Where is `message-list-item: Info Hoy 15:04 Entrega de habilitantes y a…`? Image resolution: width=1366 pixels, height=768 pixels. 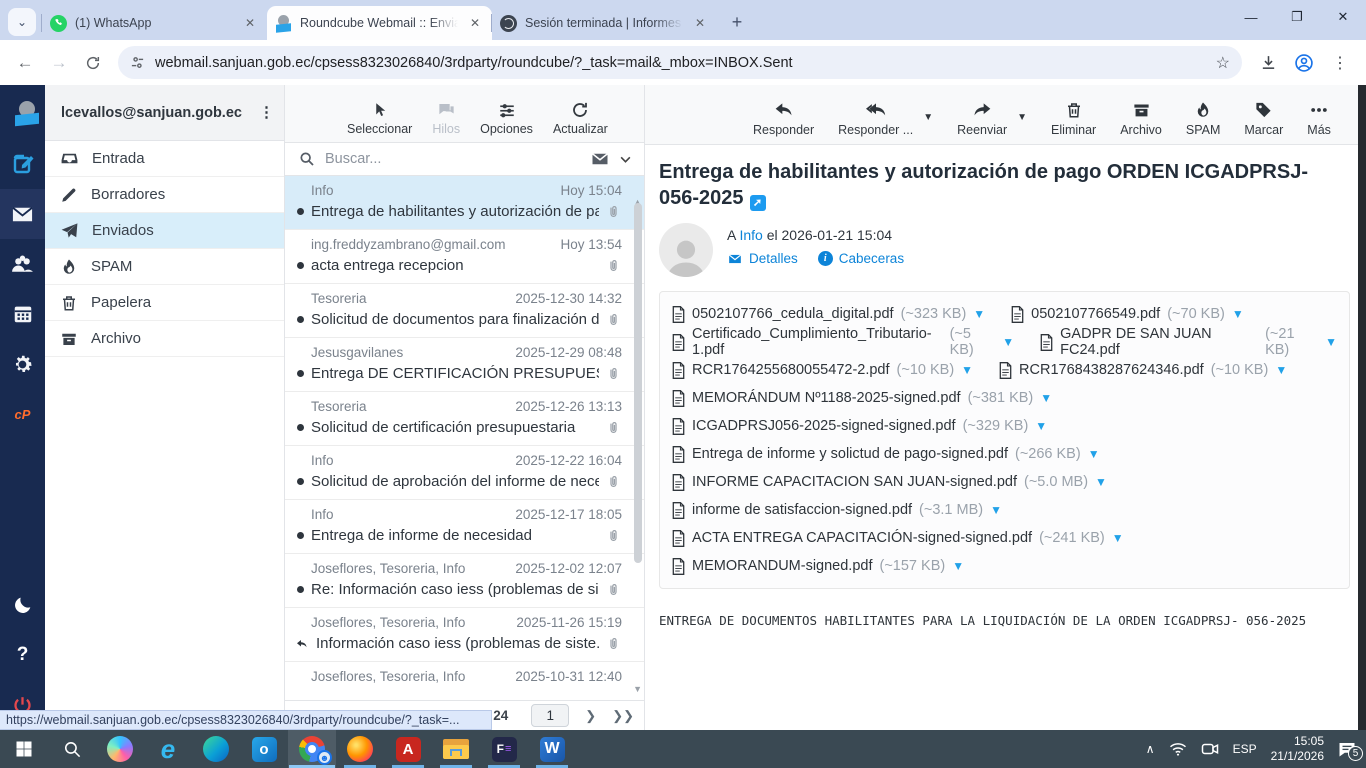 message-list-item: Info Hoy 15:04 Entrega de habilitantes y a… is located at coordinates (464, 203).